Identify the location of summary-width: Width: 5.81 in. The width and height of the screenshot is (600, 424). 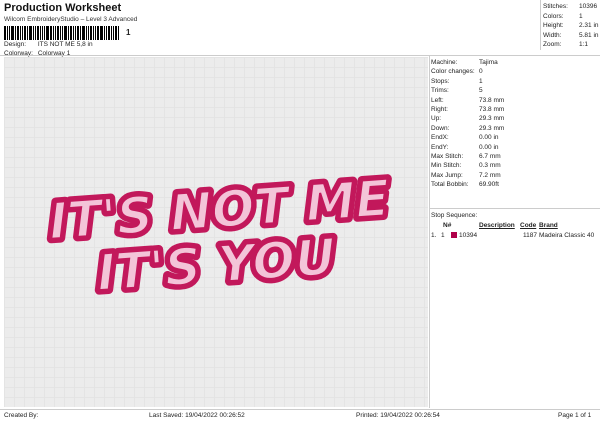
(571, 35).